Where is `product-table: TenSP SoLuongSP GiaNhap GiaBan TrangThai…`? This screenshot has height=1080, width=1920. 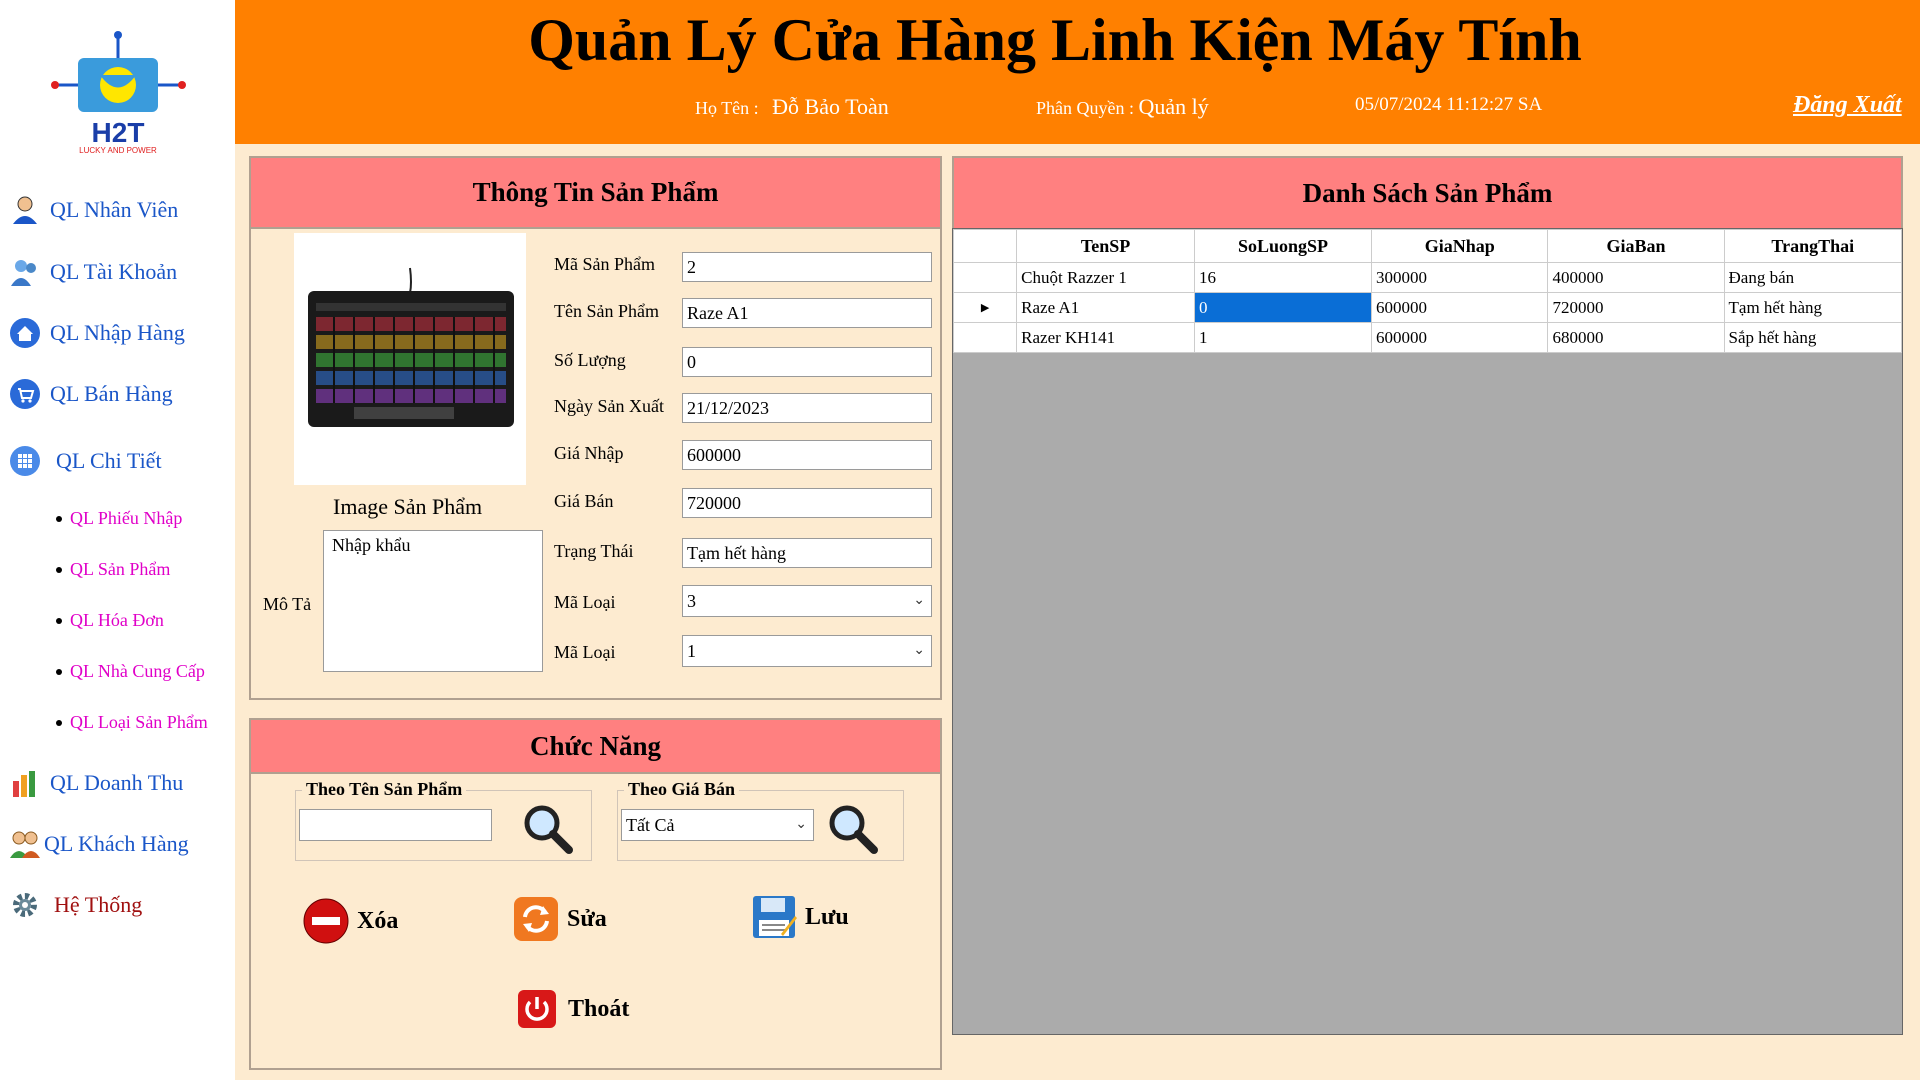 product-table: TenSP SoLuongSP GiaNhap GiaBan TrangThai… is located at coordinates (1427, 291).